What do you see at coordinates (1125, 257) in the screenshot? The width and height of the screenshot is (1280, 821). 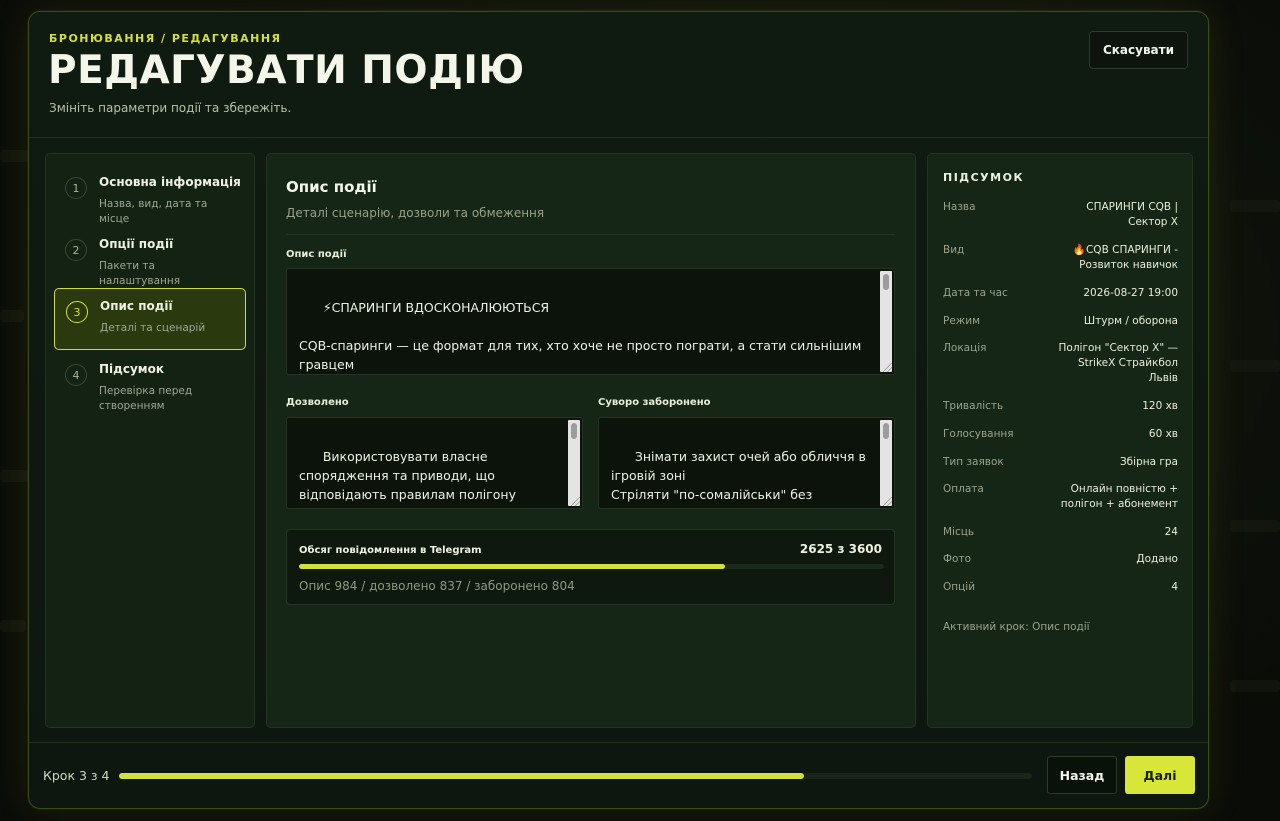 I see `summary-value: 🔥CQB СПАРИНГИ - Розвиток навичок` at bounding box center [1125, 257].